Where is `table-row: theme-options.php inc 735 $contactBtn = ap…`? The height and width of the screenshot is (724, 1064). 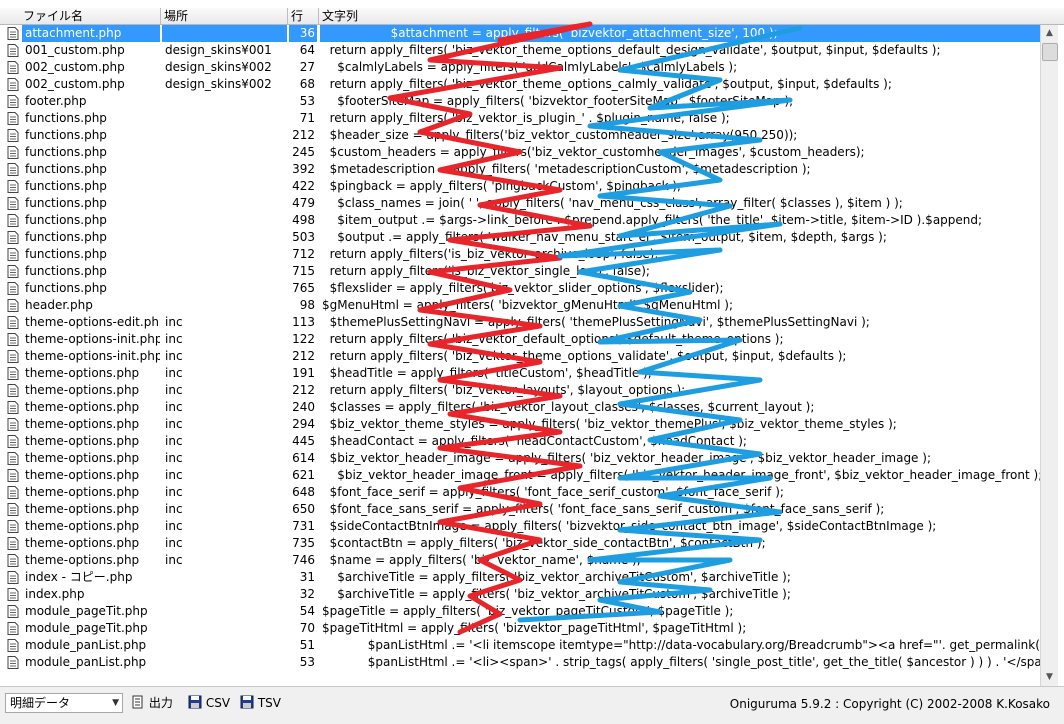 table-row: theme-options.php inc 735 $contactBtn = ap… is located at coordinates (520, 543).